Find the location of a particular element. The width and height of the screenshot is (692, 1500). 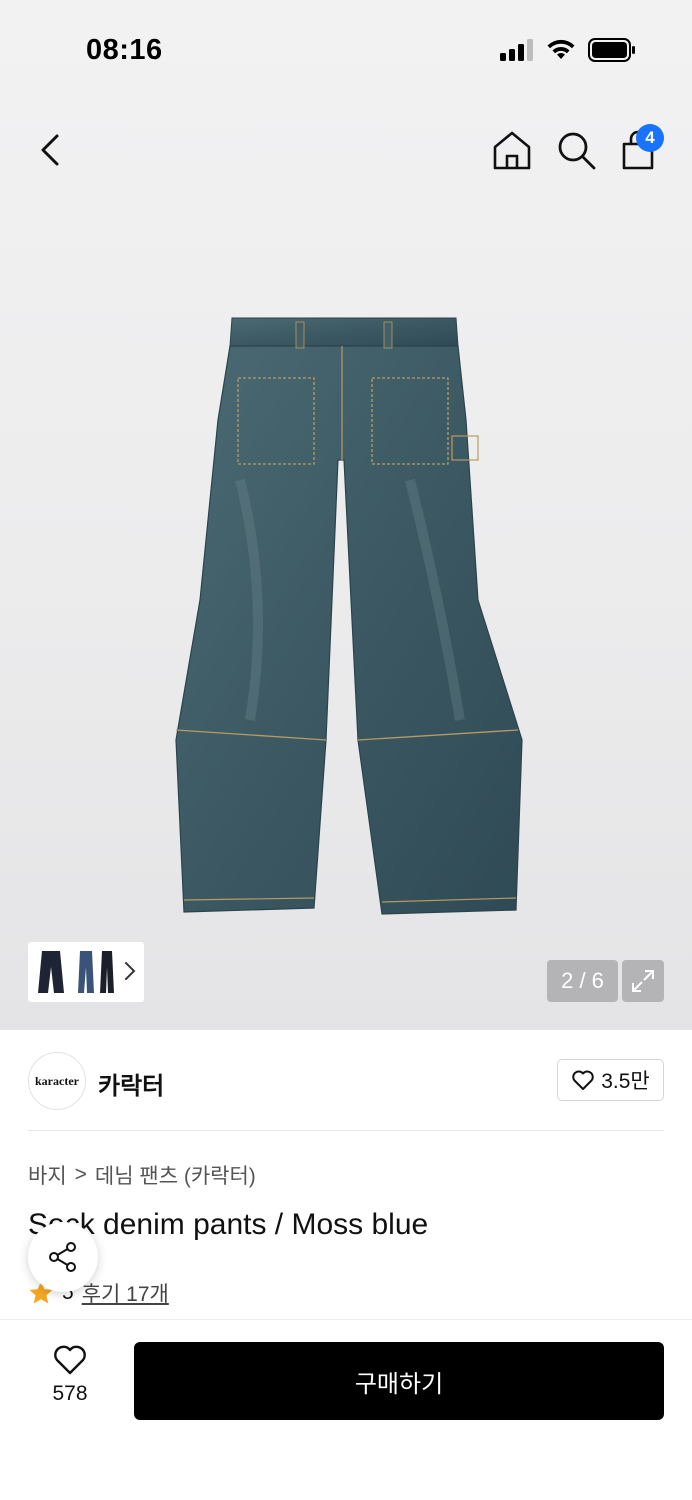

home-icon is located at coordinates (512, 150).